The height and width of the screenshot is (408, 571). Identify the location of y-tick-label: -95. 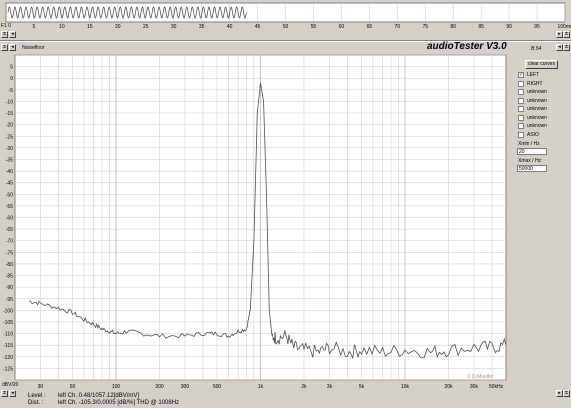
(9, 300).